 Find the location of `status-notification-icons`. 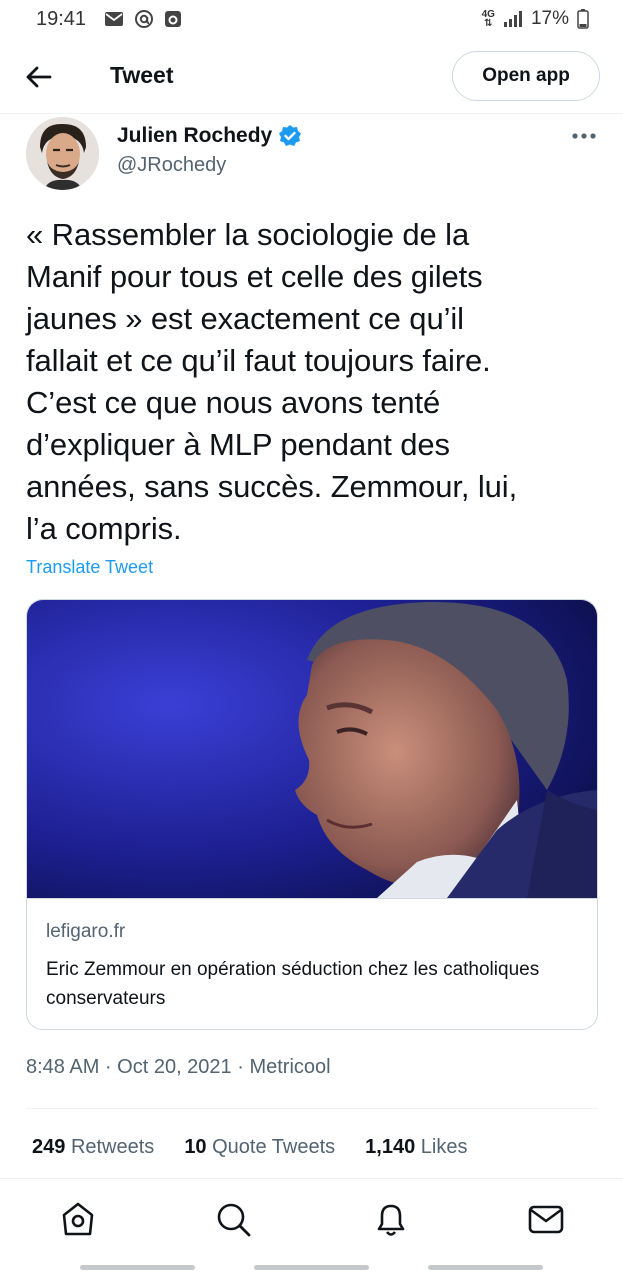

status-notification-icons is located at coordinates (143, 19).